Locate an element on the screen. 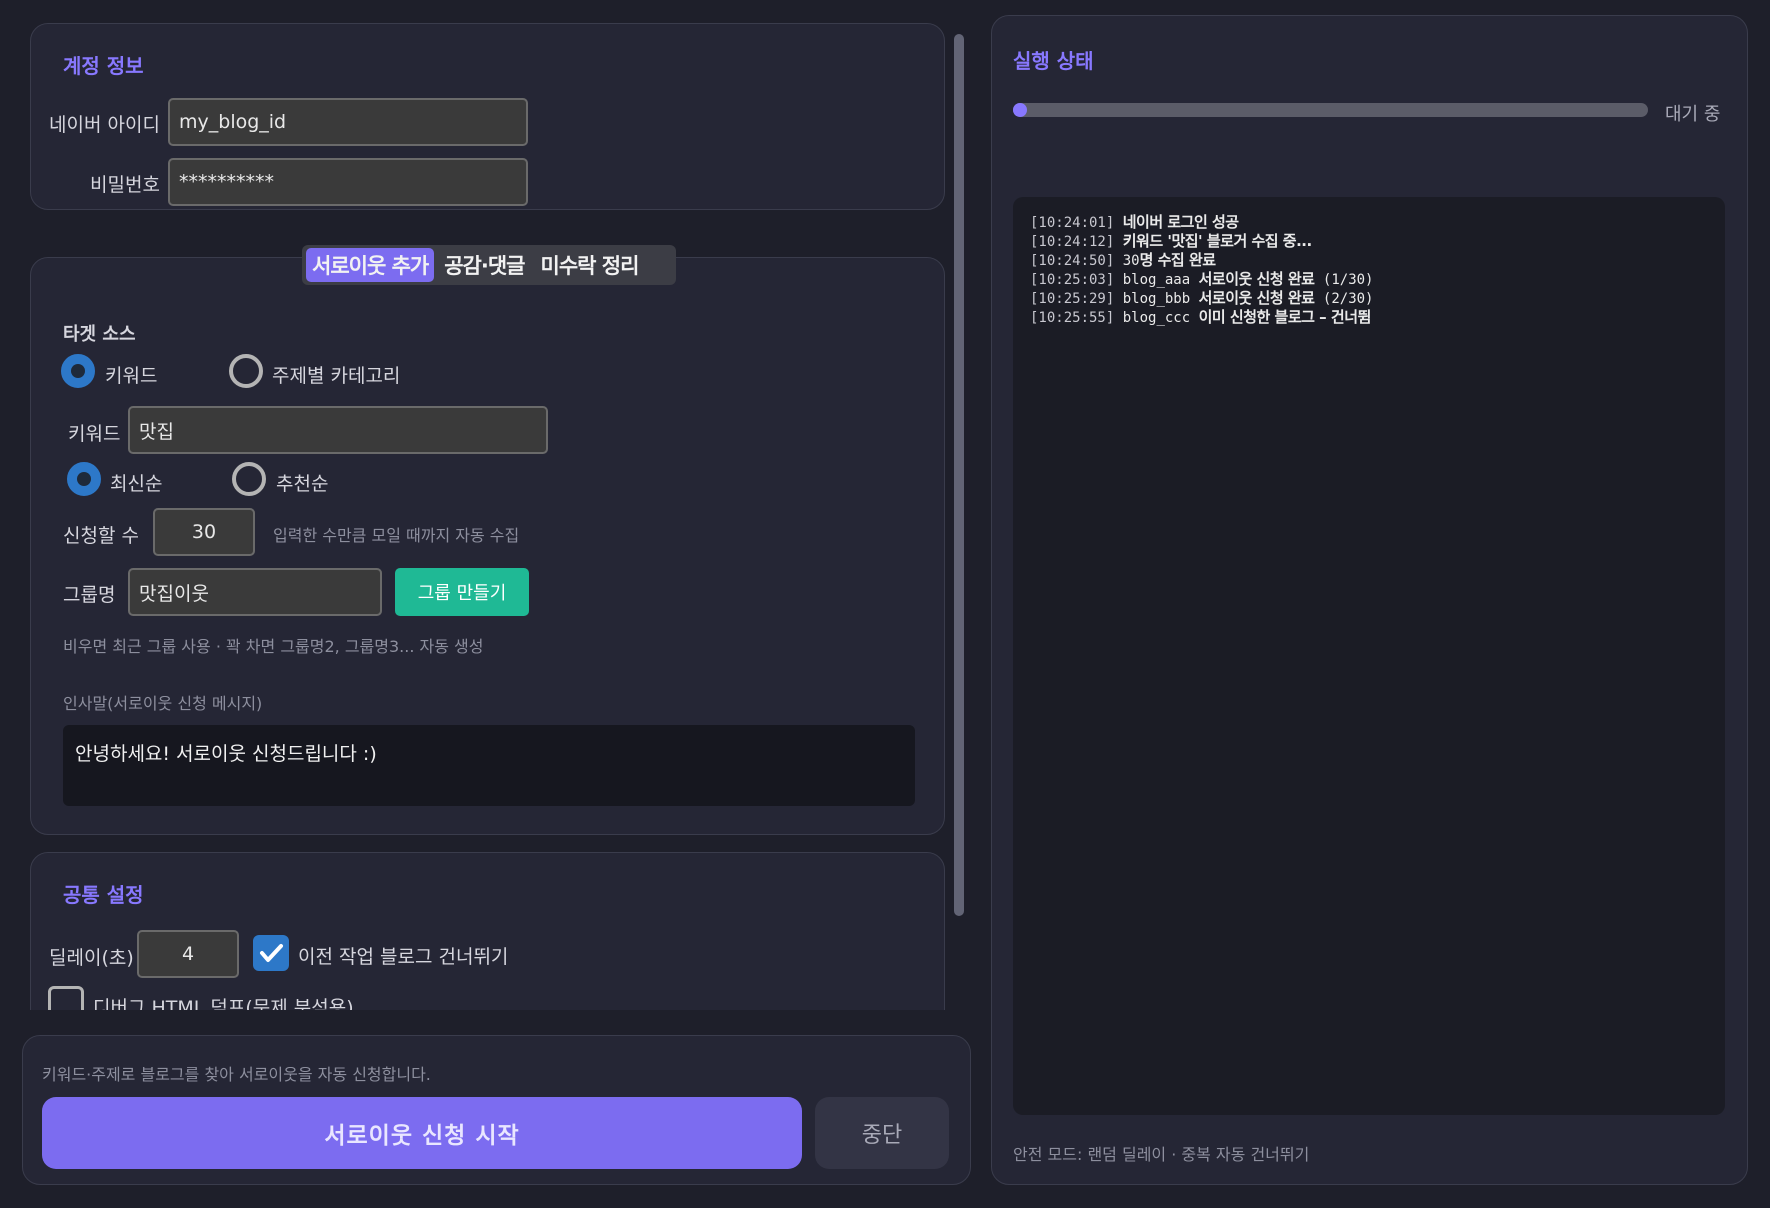 This screenshot has height=1208, width=1770. log-line: [10:25:55] blog_ccc 이미 신청한 블로그 – 건너뜀 is located at coordinates (1200, 317).